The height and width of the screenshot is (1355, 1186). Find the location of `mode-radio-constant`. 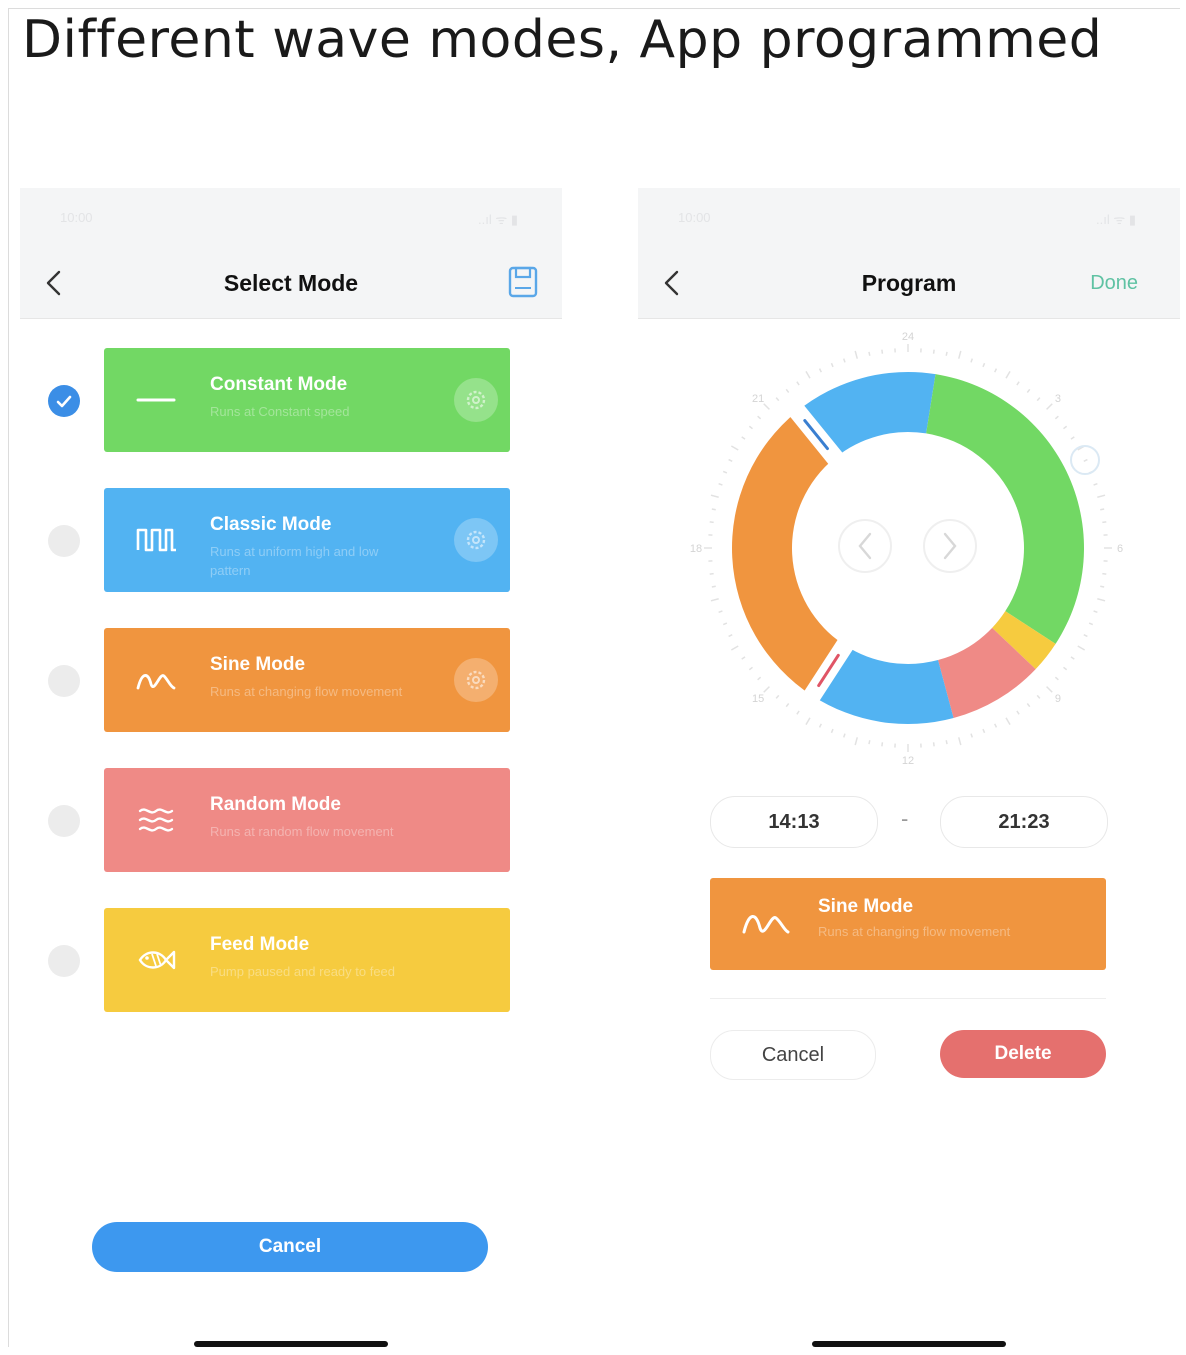

mode-radio-constant is located at coordinates (64, 401).